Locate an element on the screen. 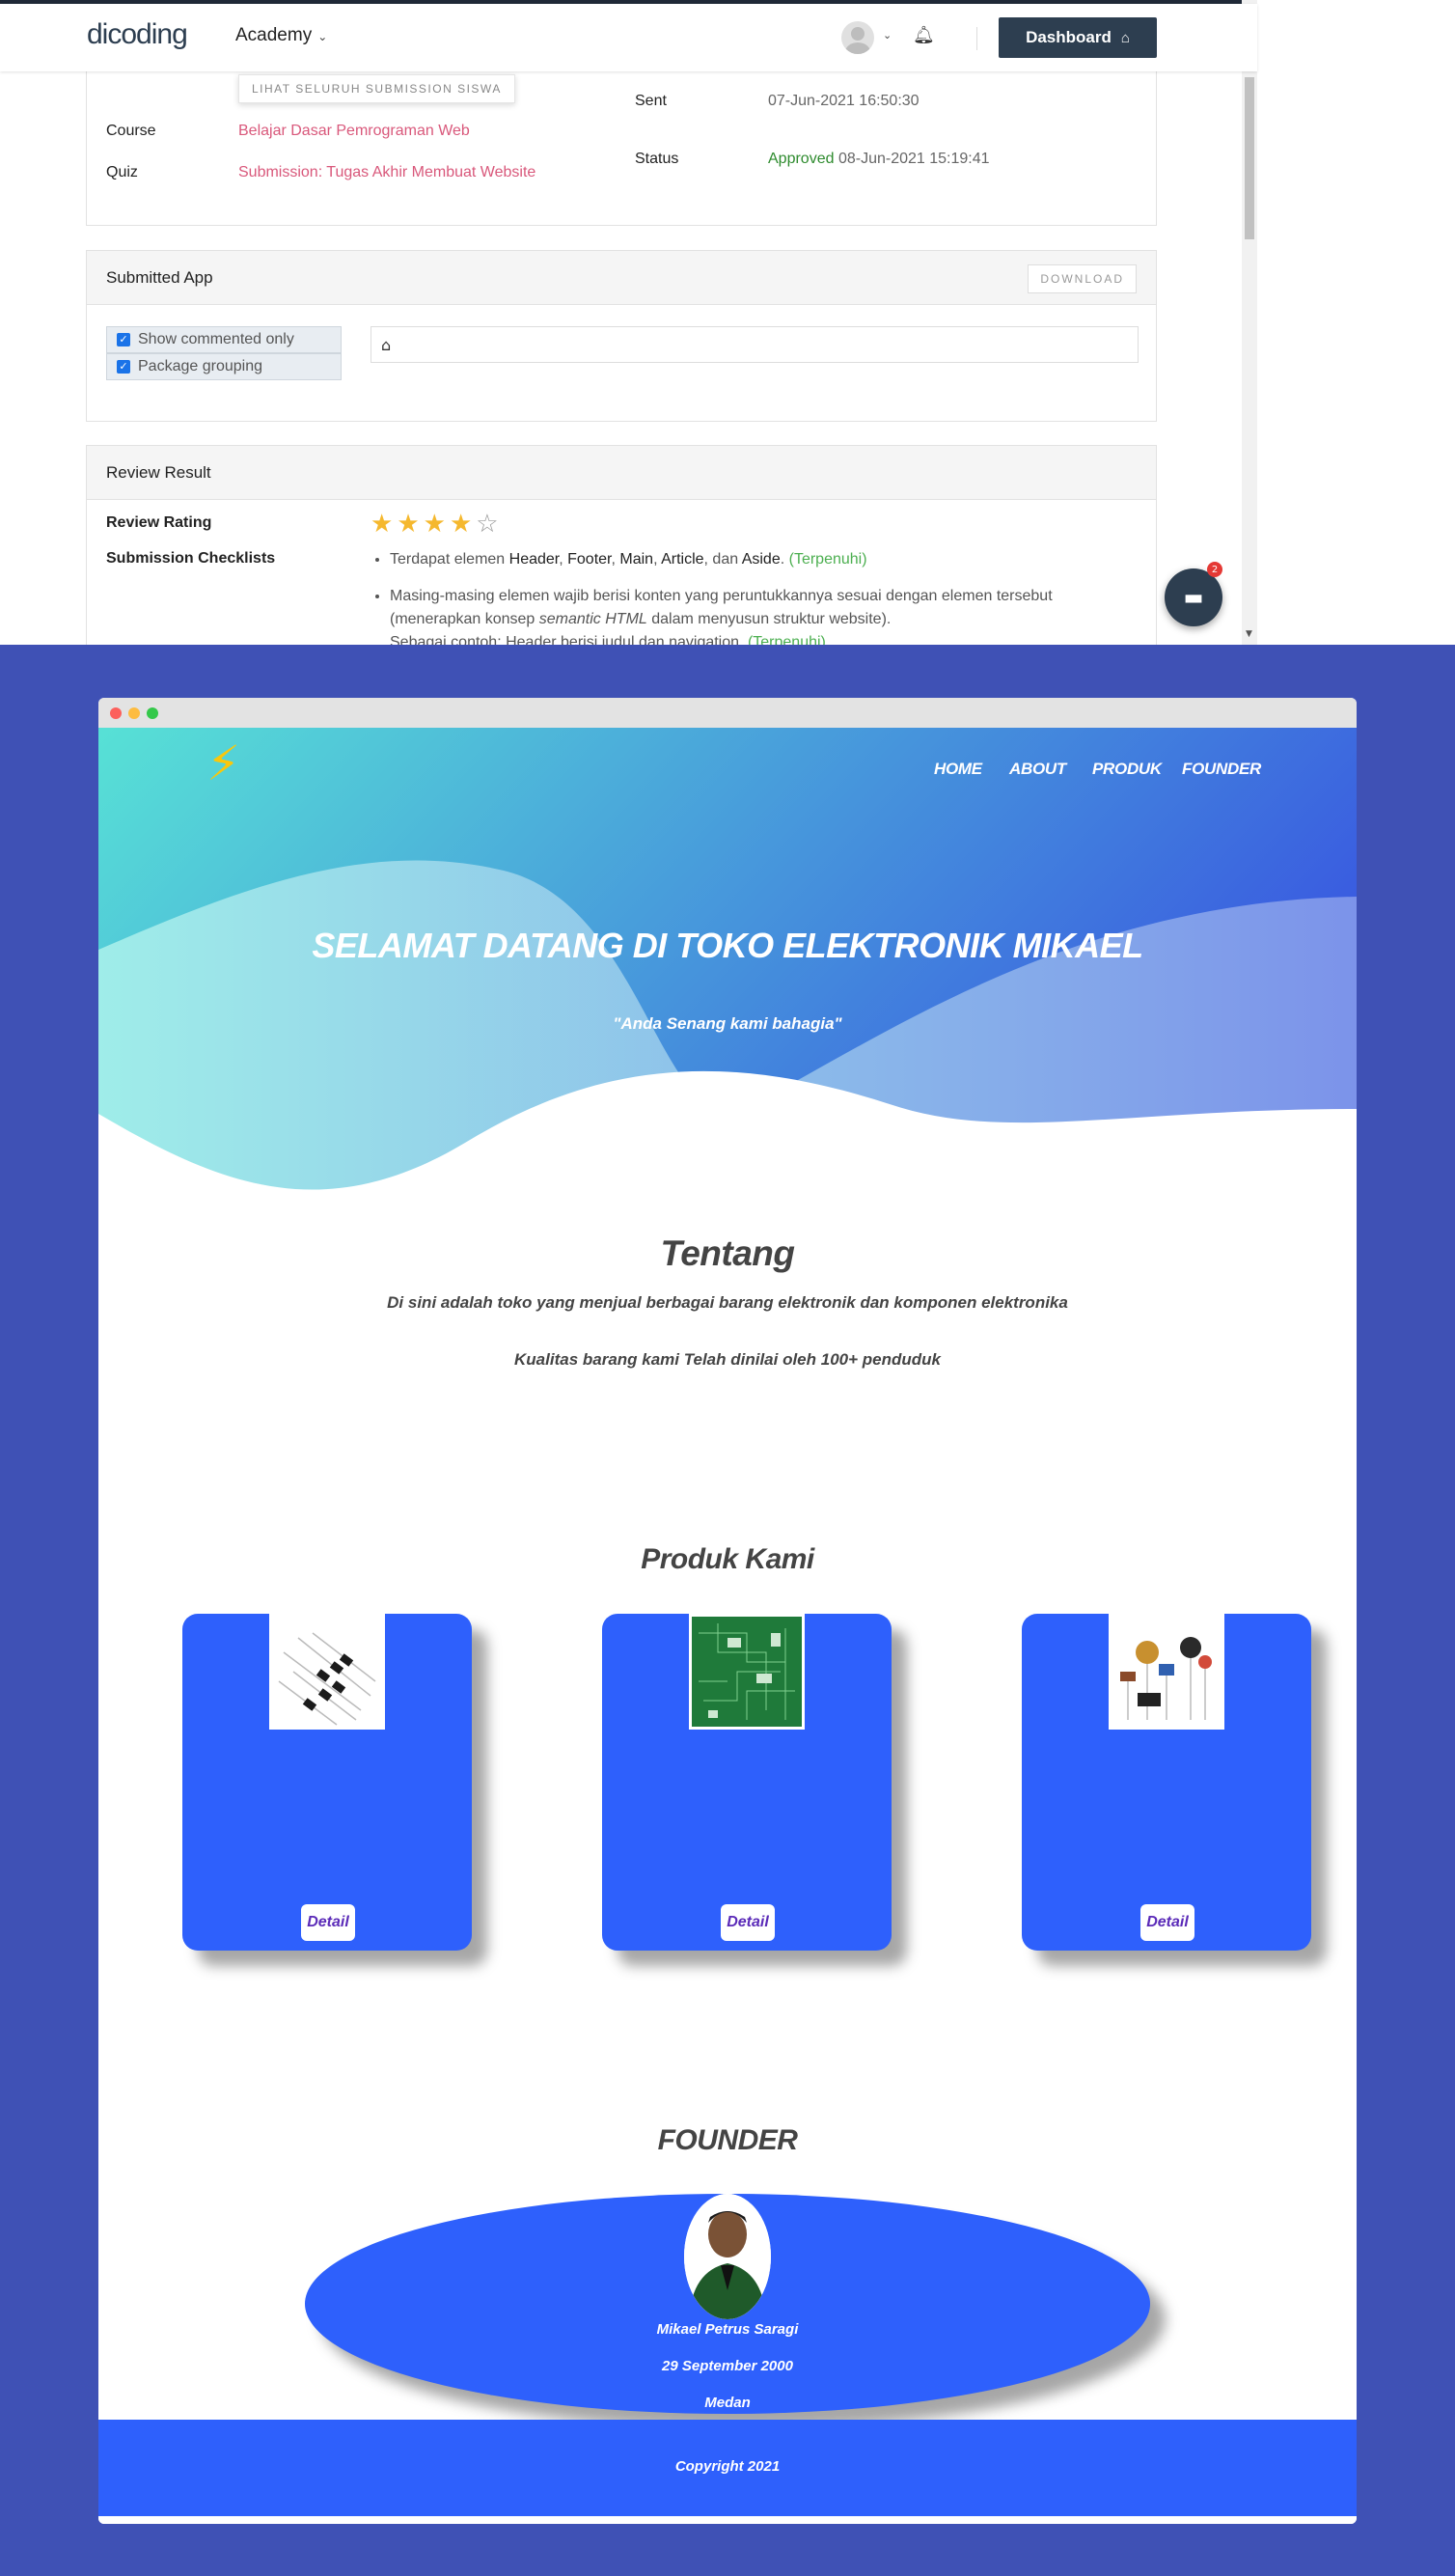 Image resolution: width=1455 pixels, height=2576 pixels. chat-icon: ▬ is located at coordinates (1193, 597).